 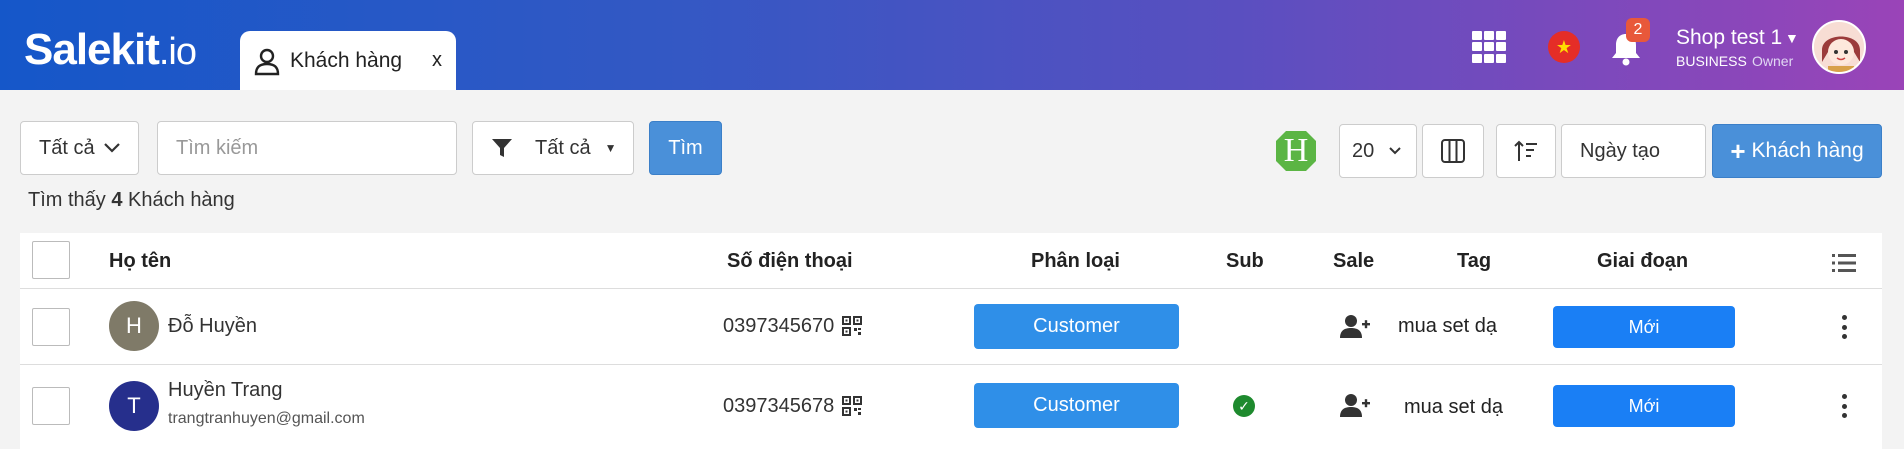 What do you see at coordinates (1839, 47) in the screenshot?
I see `user-avatar` at bounding box center [1839, 47].